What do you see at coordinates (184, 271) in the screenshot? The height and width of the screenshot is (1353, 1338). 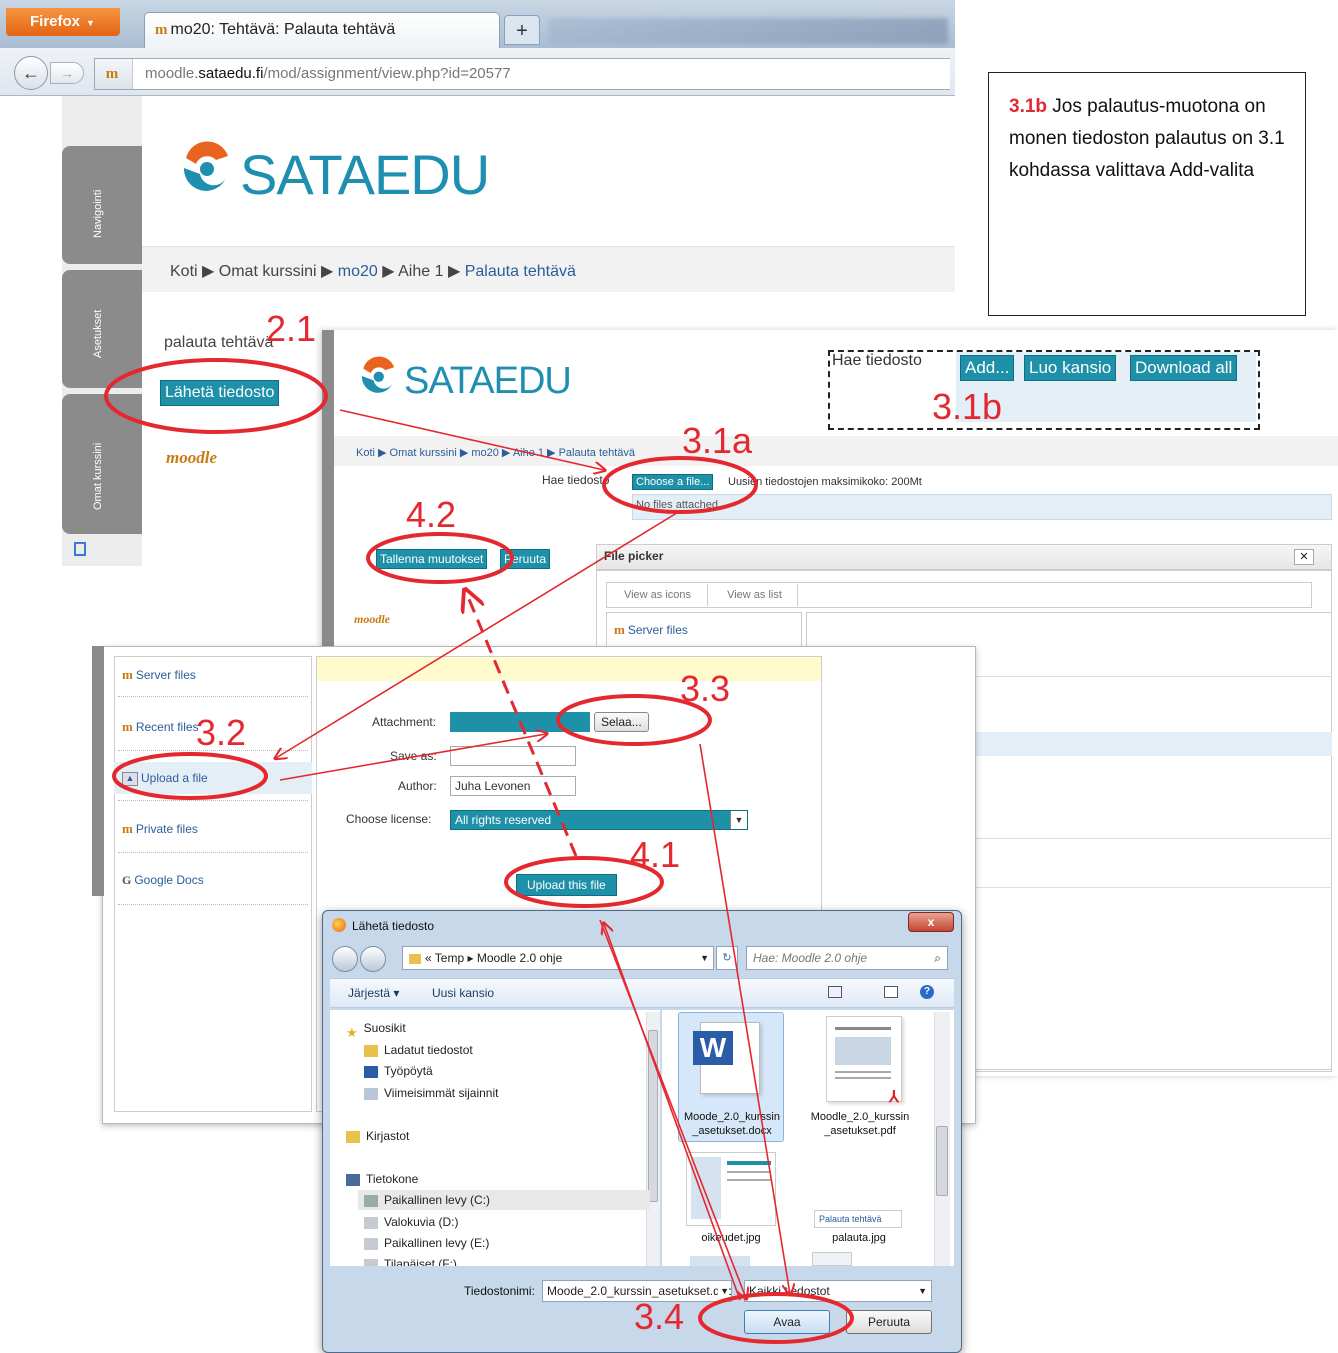 I see `breadcrumb-home: Koti` at bounding box center [184, 271].